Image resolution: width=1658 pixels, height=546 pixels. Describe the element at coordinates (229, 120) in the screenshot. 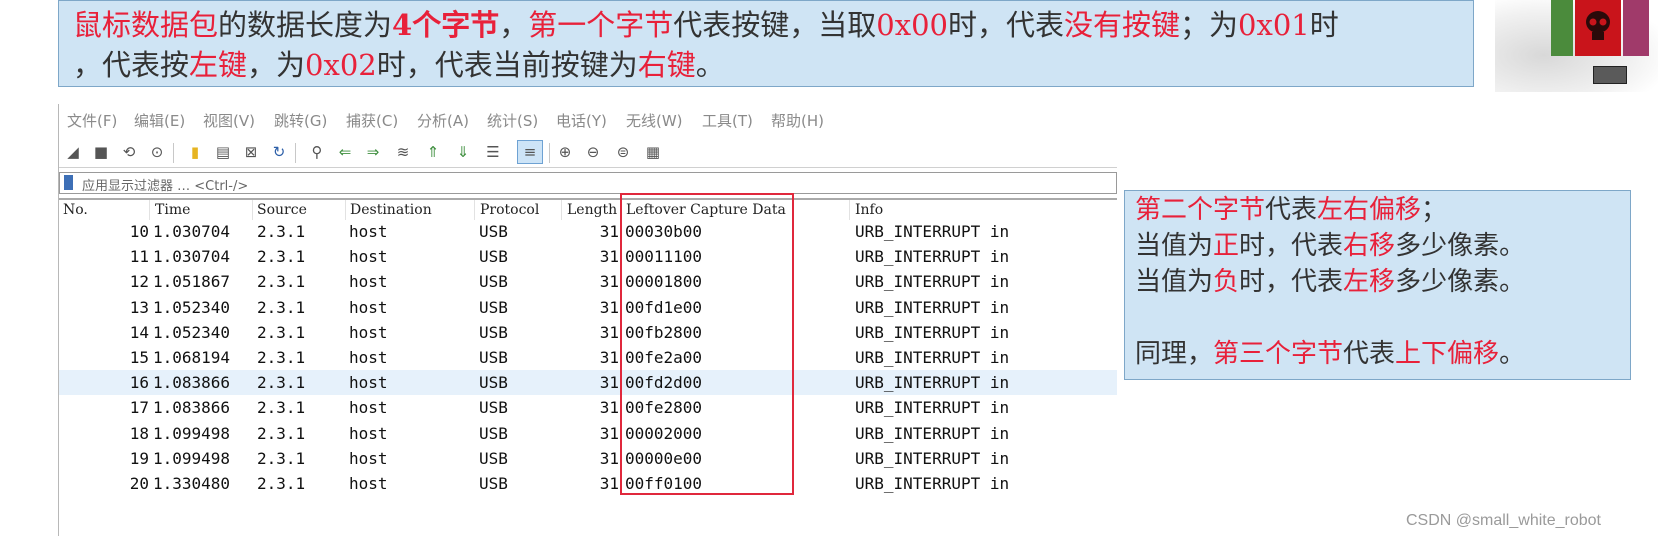

I see `menu-view: 视图(V)` at that location.